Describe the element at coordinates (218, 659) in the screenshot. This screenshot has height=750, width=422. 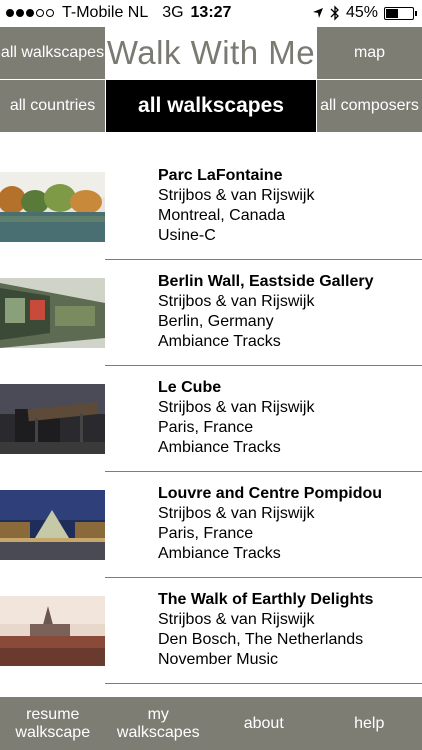
I see `walkscape-label: November Music` at that location.